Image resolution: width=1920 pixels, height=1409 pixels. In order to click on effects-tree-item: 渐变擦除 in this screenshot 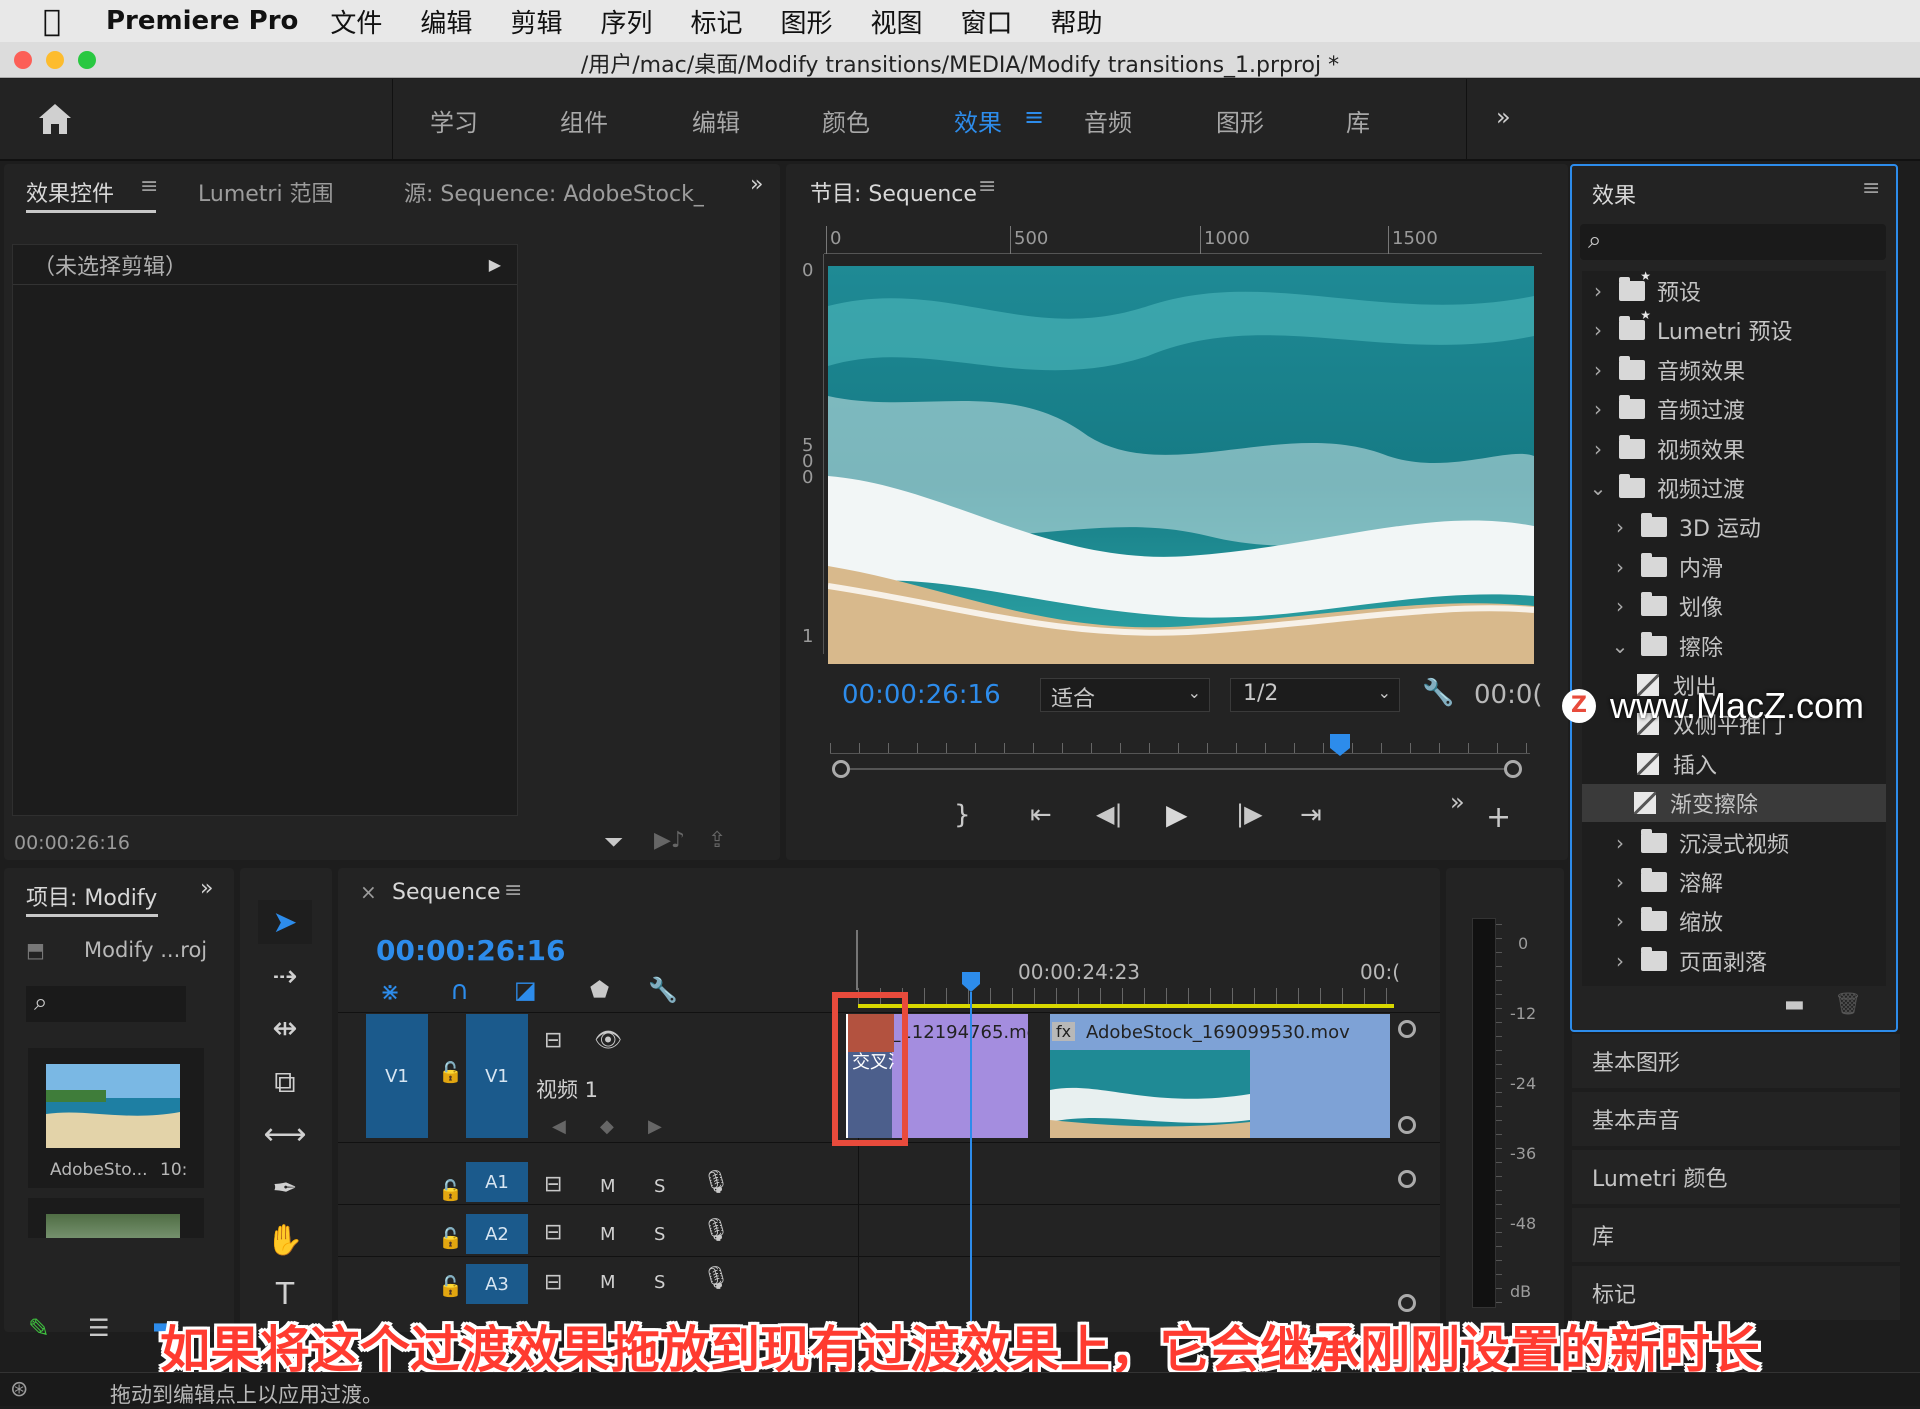, I will do `click(1734, 803)`.